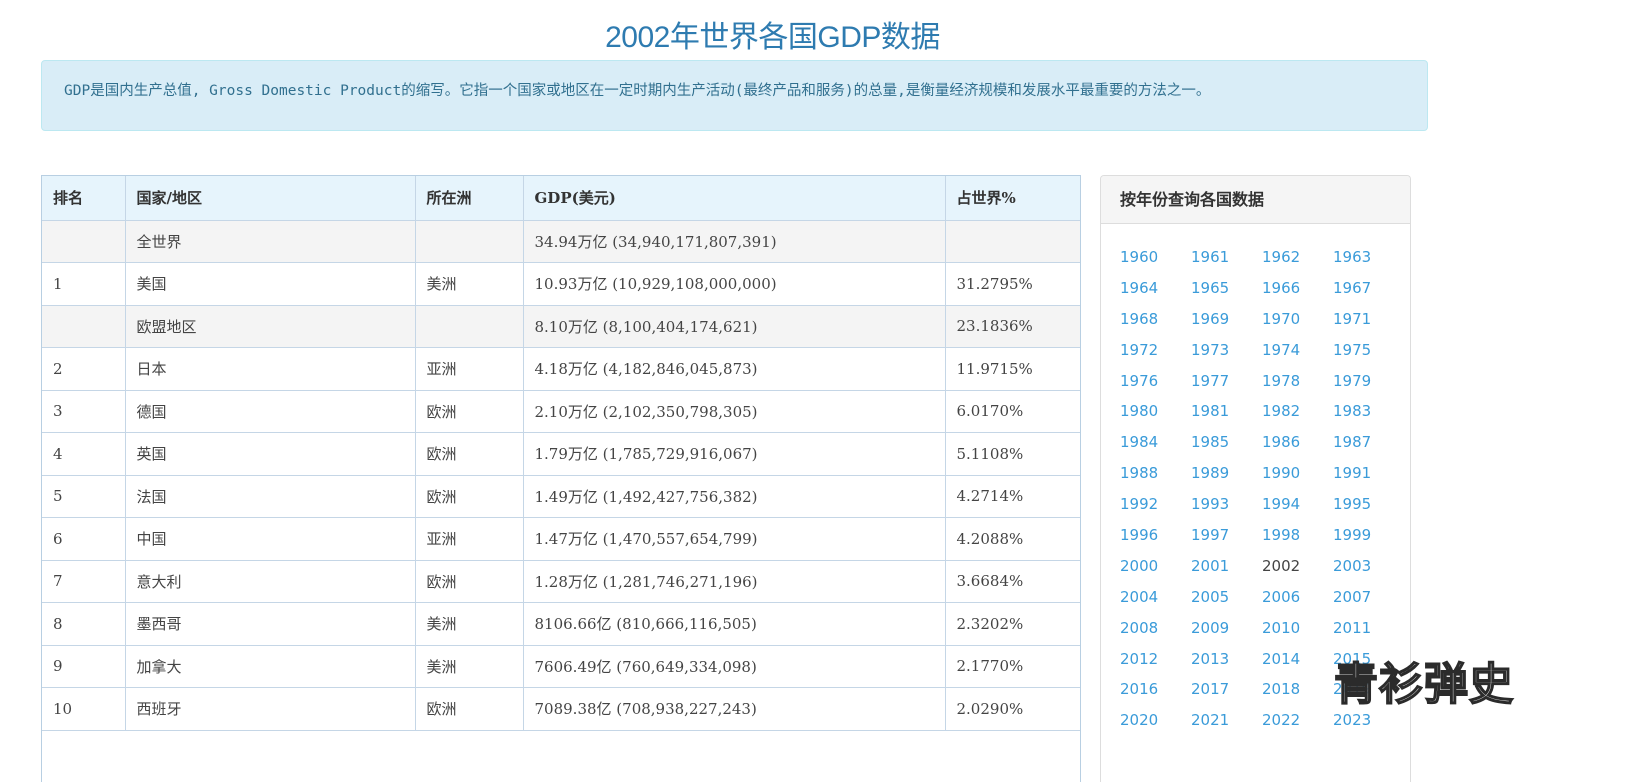 The height and width of the screenshot is (782, 1652). What do you see at coordinates (1297, 504) in the screenshot?
I see `year-link-1994: 1994` at bounding box center [1297, 504].